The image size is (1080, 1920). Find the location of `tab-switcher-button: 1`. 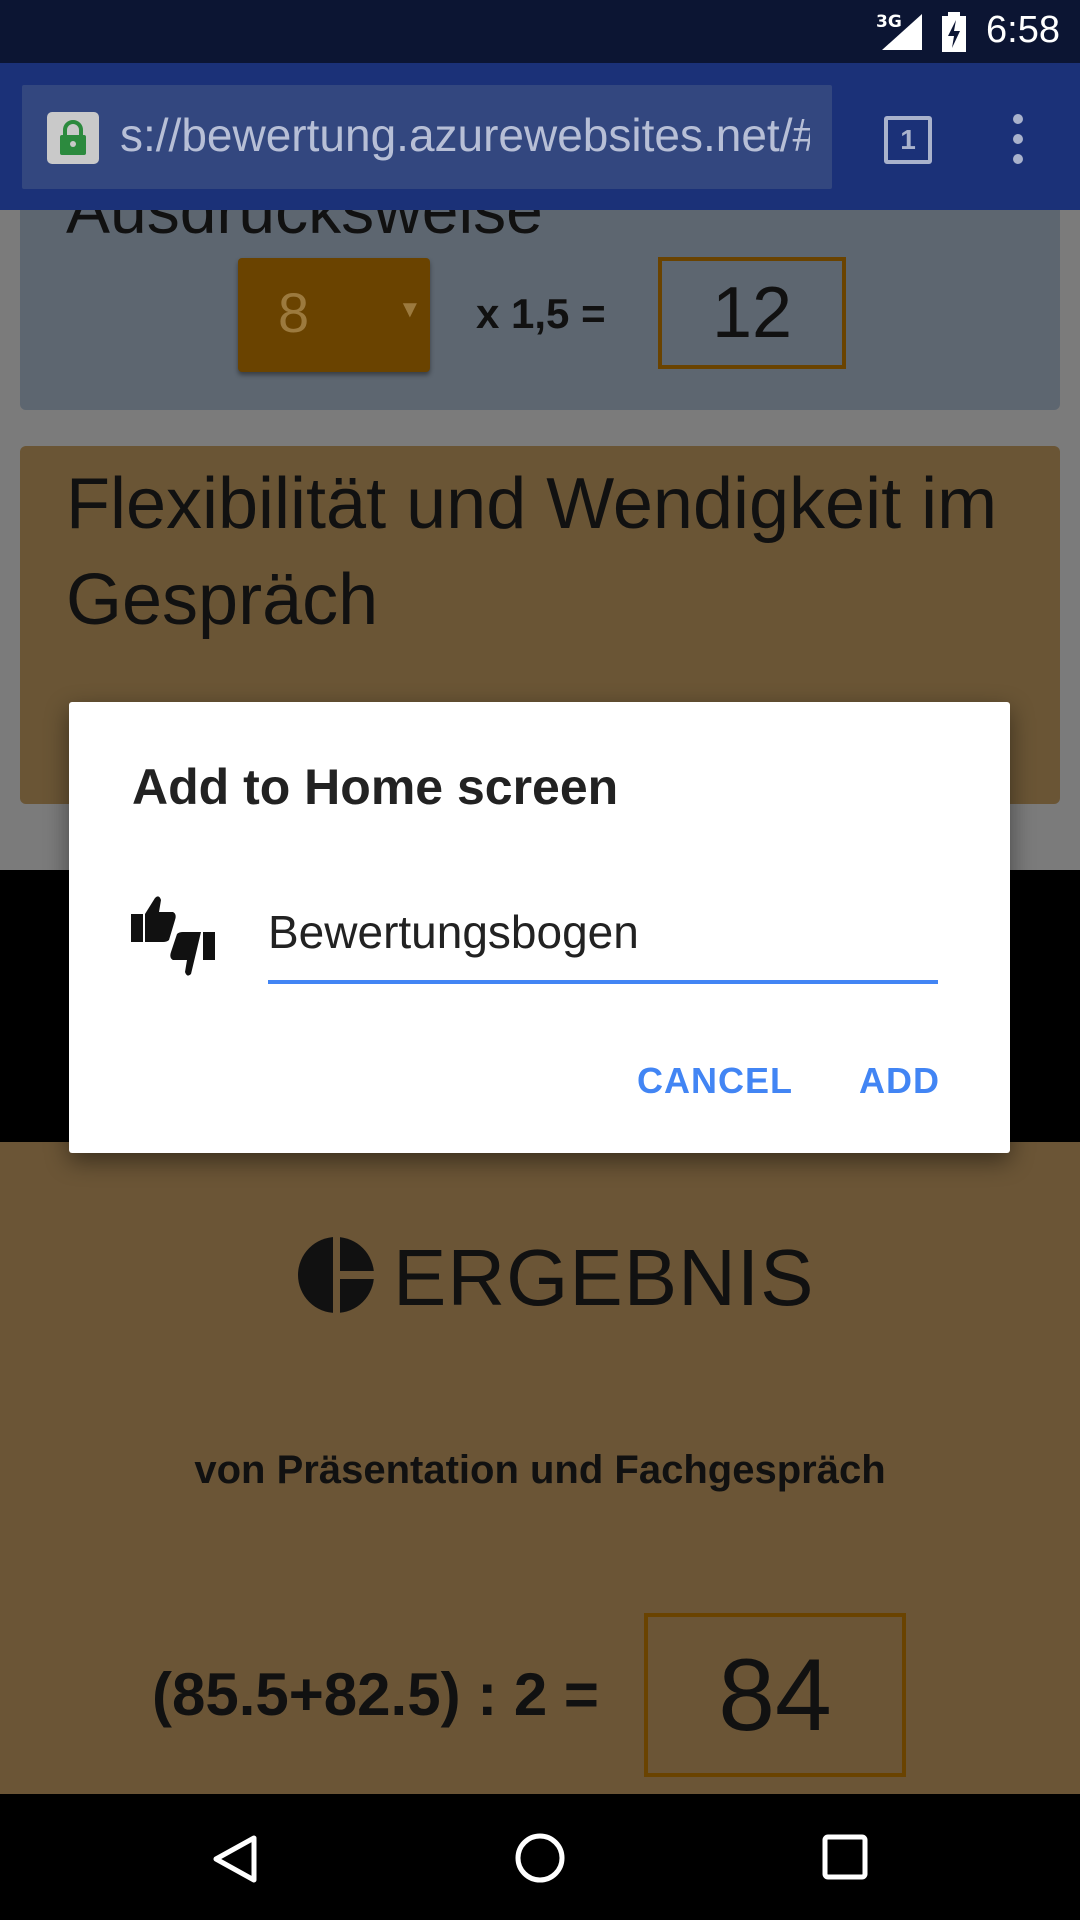

tab-switcher-button: 1 is located at coordinates (908, 140).